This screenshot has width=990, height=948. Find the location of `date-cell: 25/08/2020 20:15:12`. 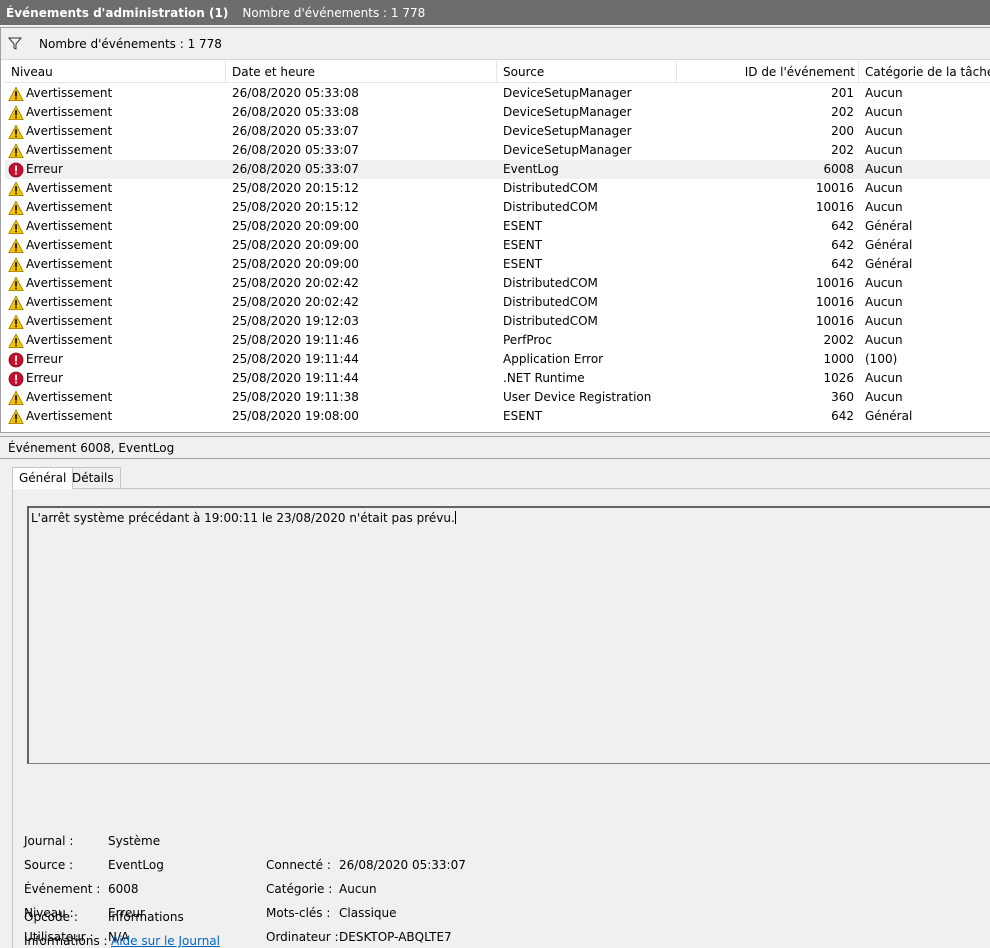

date-cell: 25/08/2020 20:15:12 is located at coordinates (295, 207).